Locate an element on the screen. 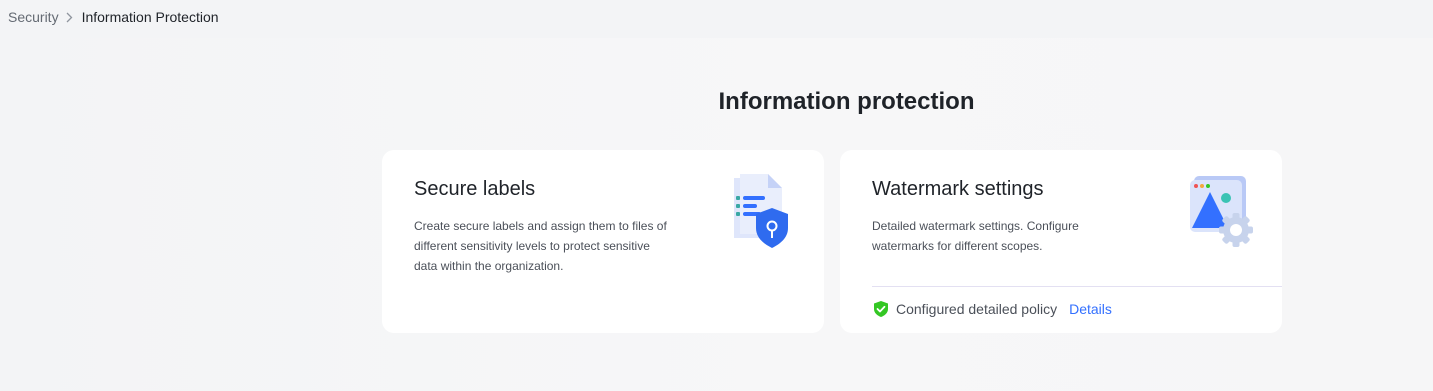 This screenshot has width=1433, height=391. chevron-right-icon is located at coordinates (69, 17).